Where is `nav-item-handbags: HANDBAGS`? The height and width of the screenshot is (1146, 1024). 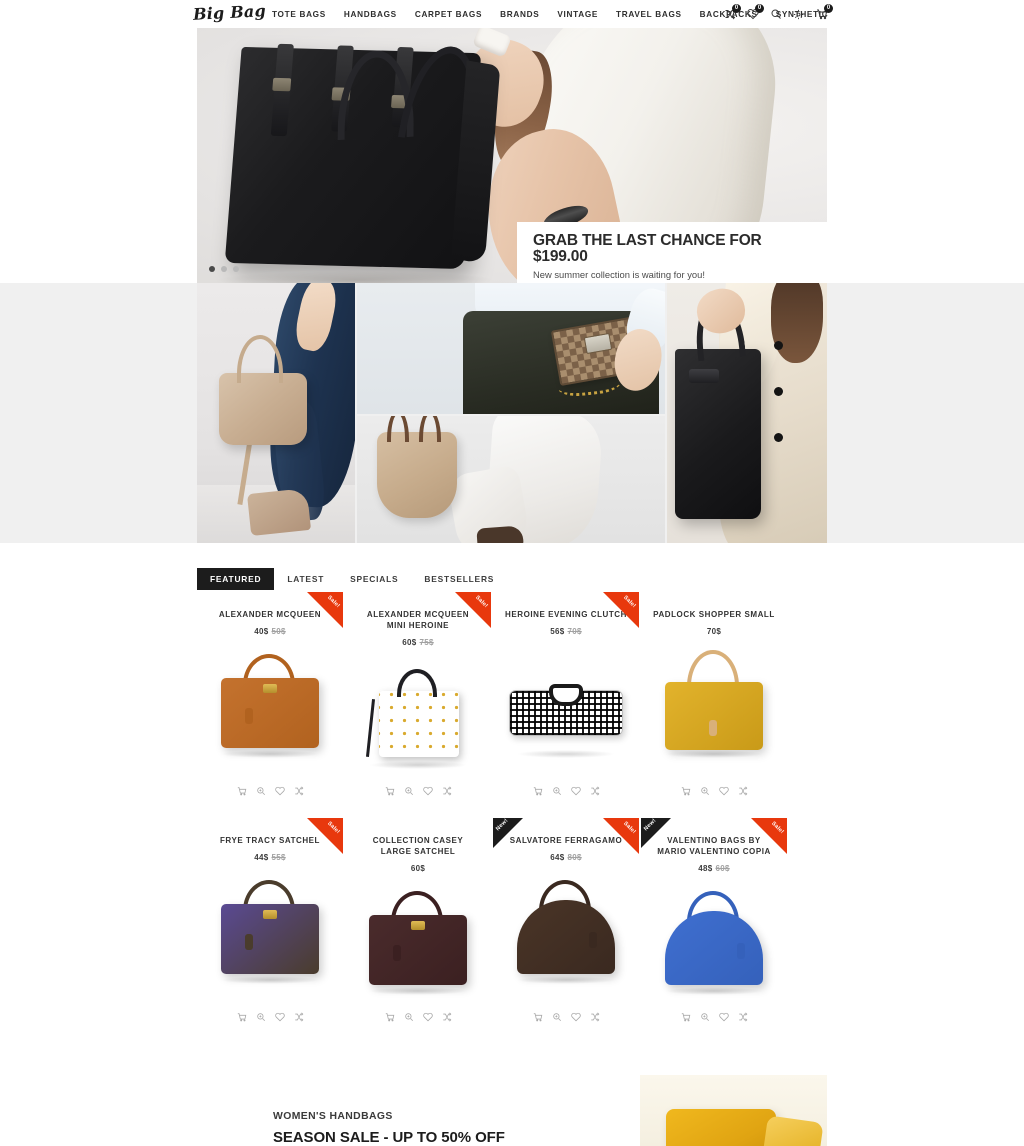
nav-item-handbags: HANDBAGS is located at coordinates (370, 14).